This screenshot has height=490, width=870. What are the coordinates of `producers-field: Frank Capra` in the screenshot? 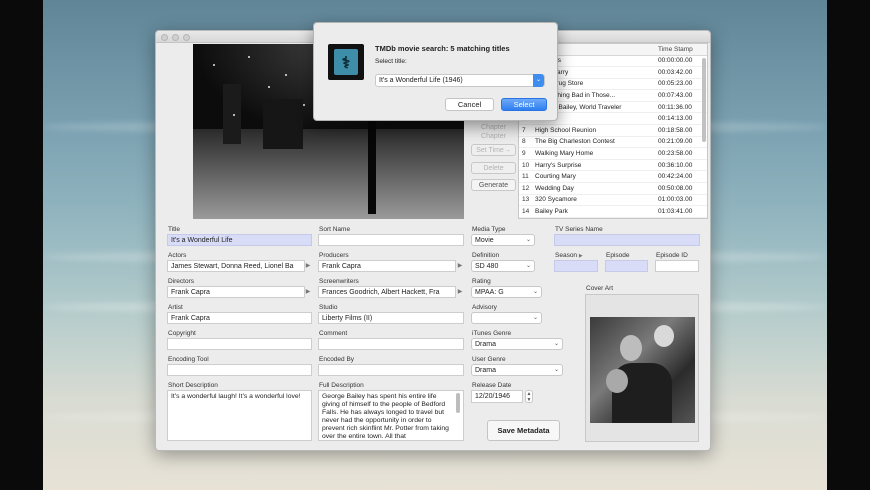 It's located at (387, 266).